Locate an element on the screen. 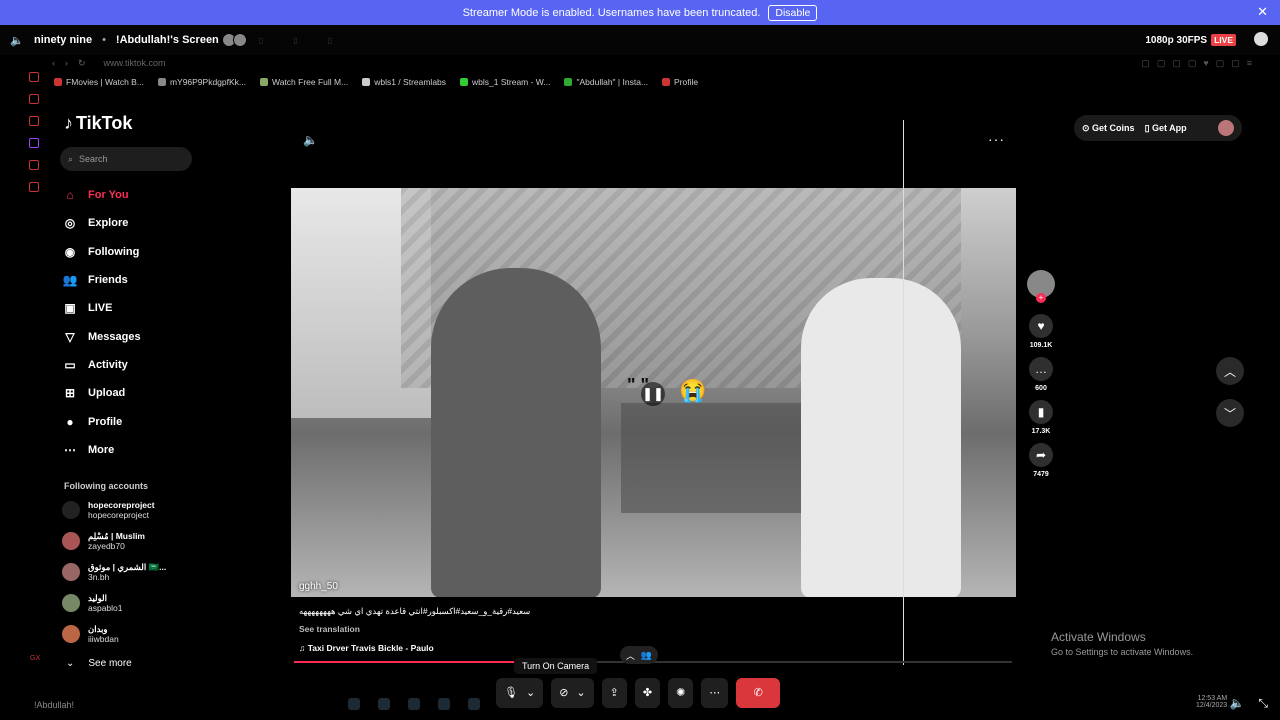 This screenshot has height=720, width=1280. nav-activity: ▭ Activity is located at coordinates (101, 365).